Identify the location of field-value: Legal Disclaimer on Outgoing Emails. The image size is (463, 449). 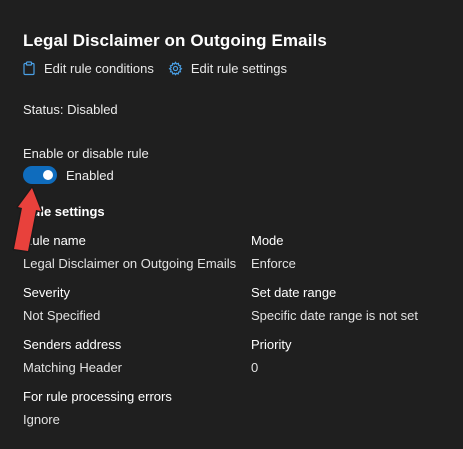
(130, 263).